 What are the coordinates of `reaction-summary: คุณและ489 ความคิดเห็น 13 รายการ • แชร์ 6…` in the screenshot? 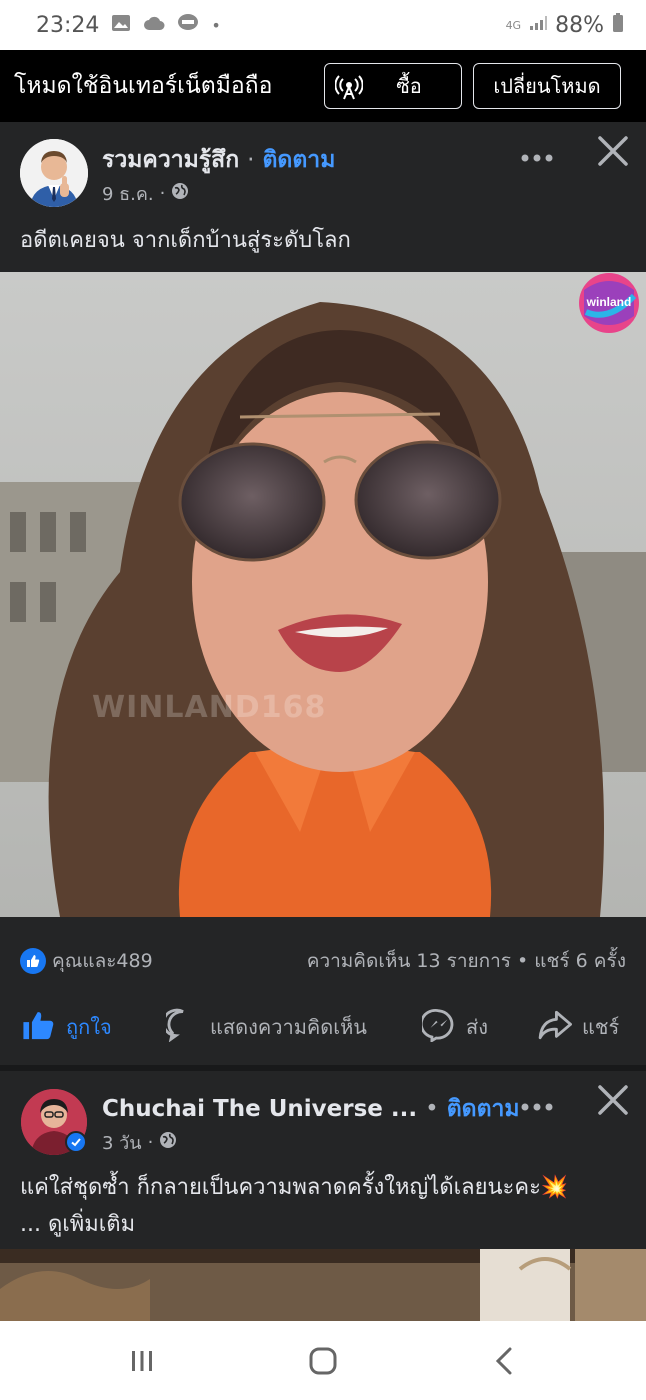 It's located at (323, 961).